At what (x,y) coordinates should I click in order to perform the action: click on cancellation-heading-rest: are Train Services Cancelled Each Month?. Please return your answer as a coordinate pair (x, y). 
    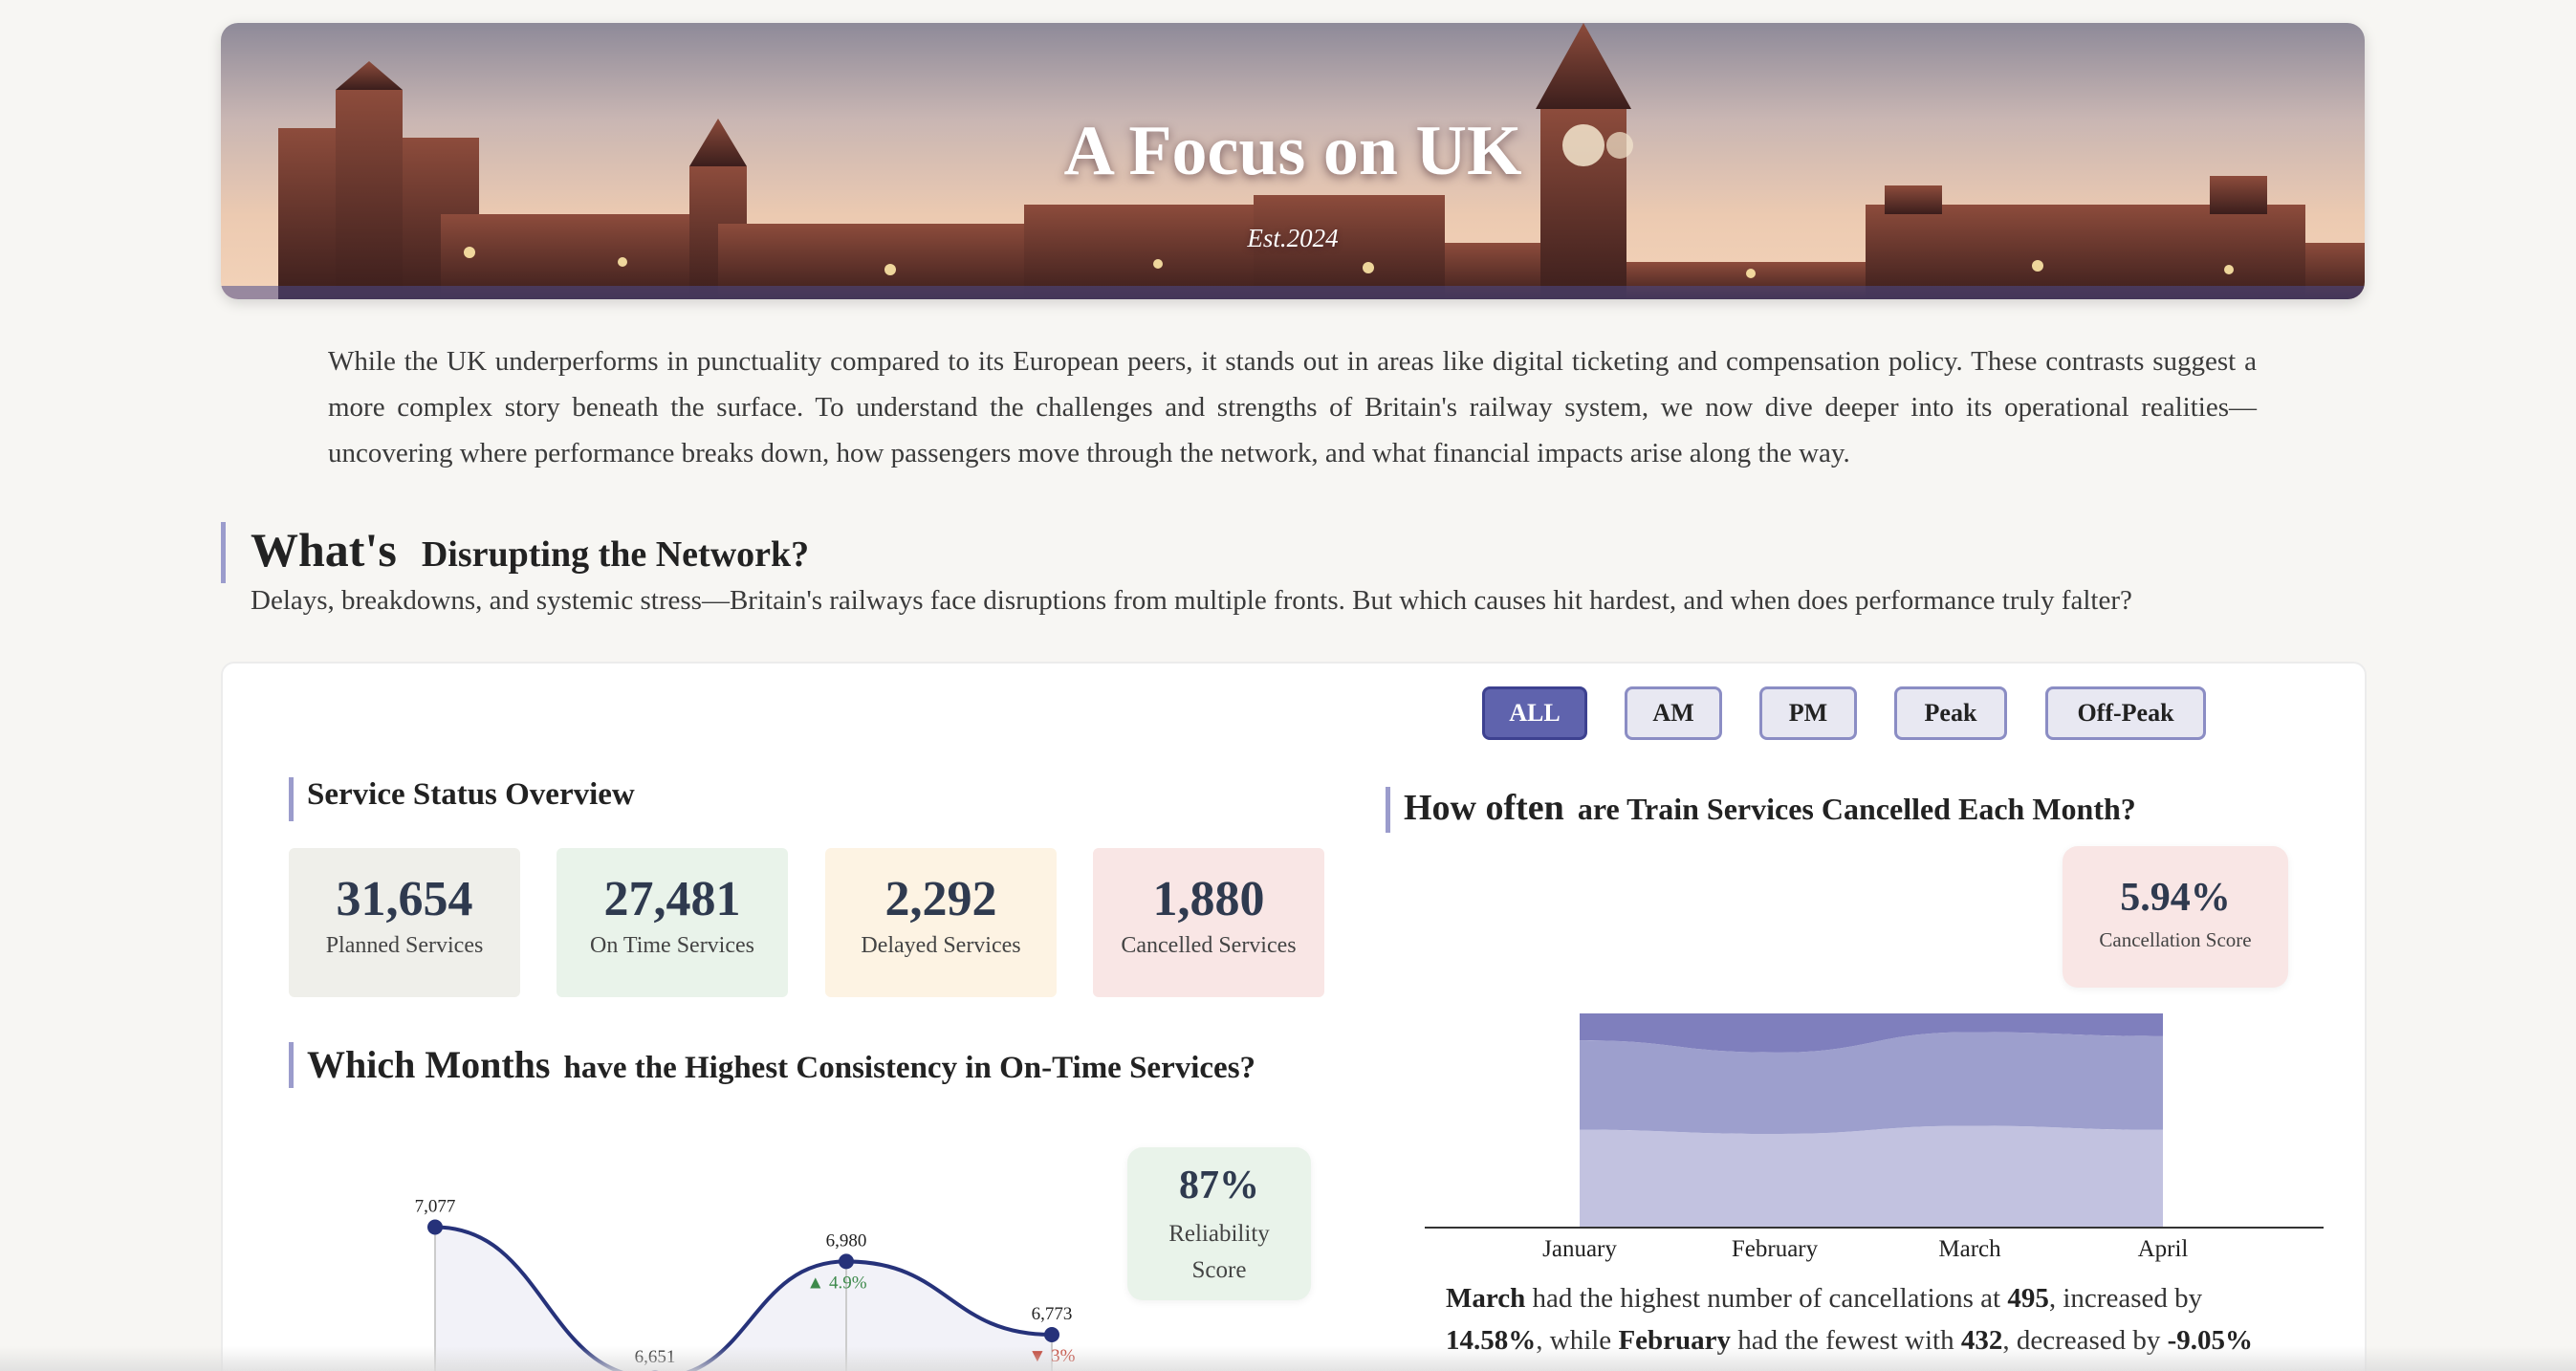
    Looking at the image, I should click on (1856, 809).